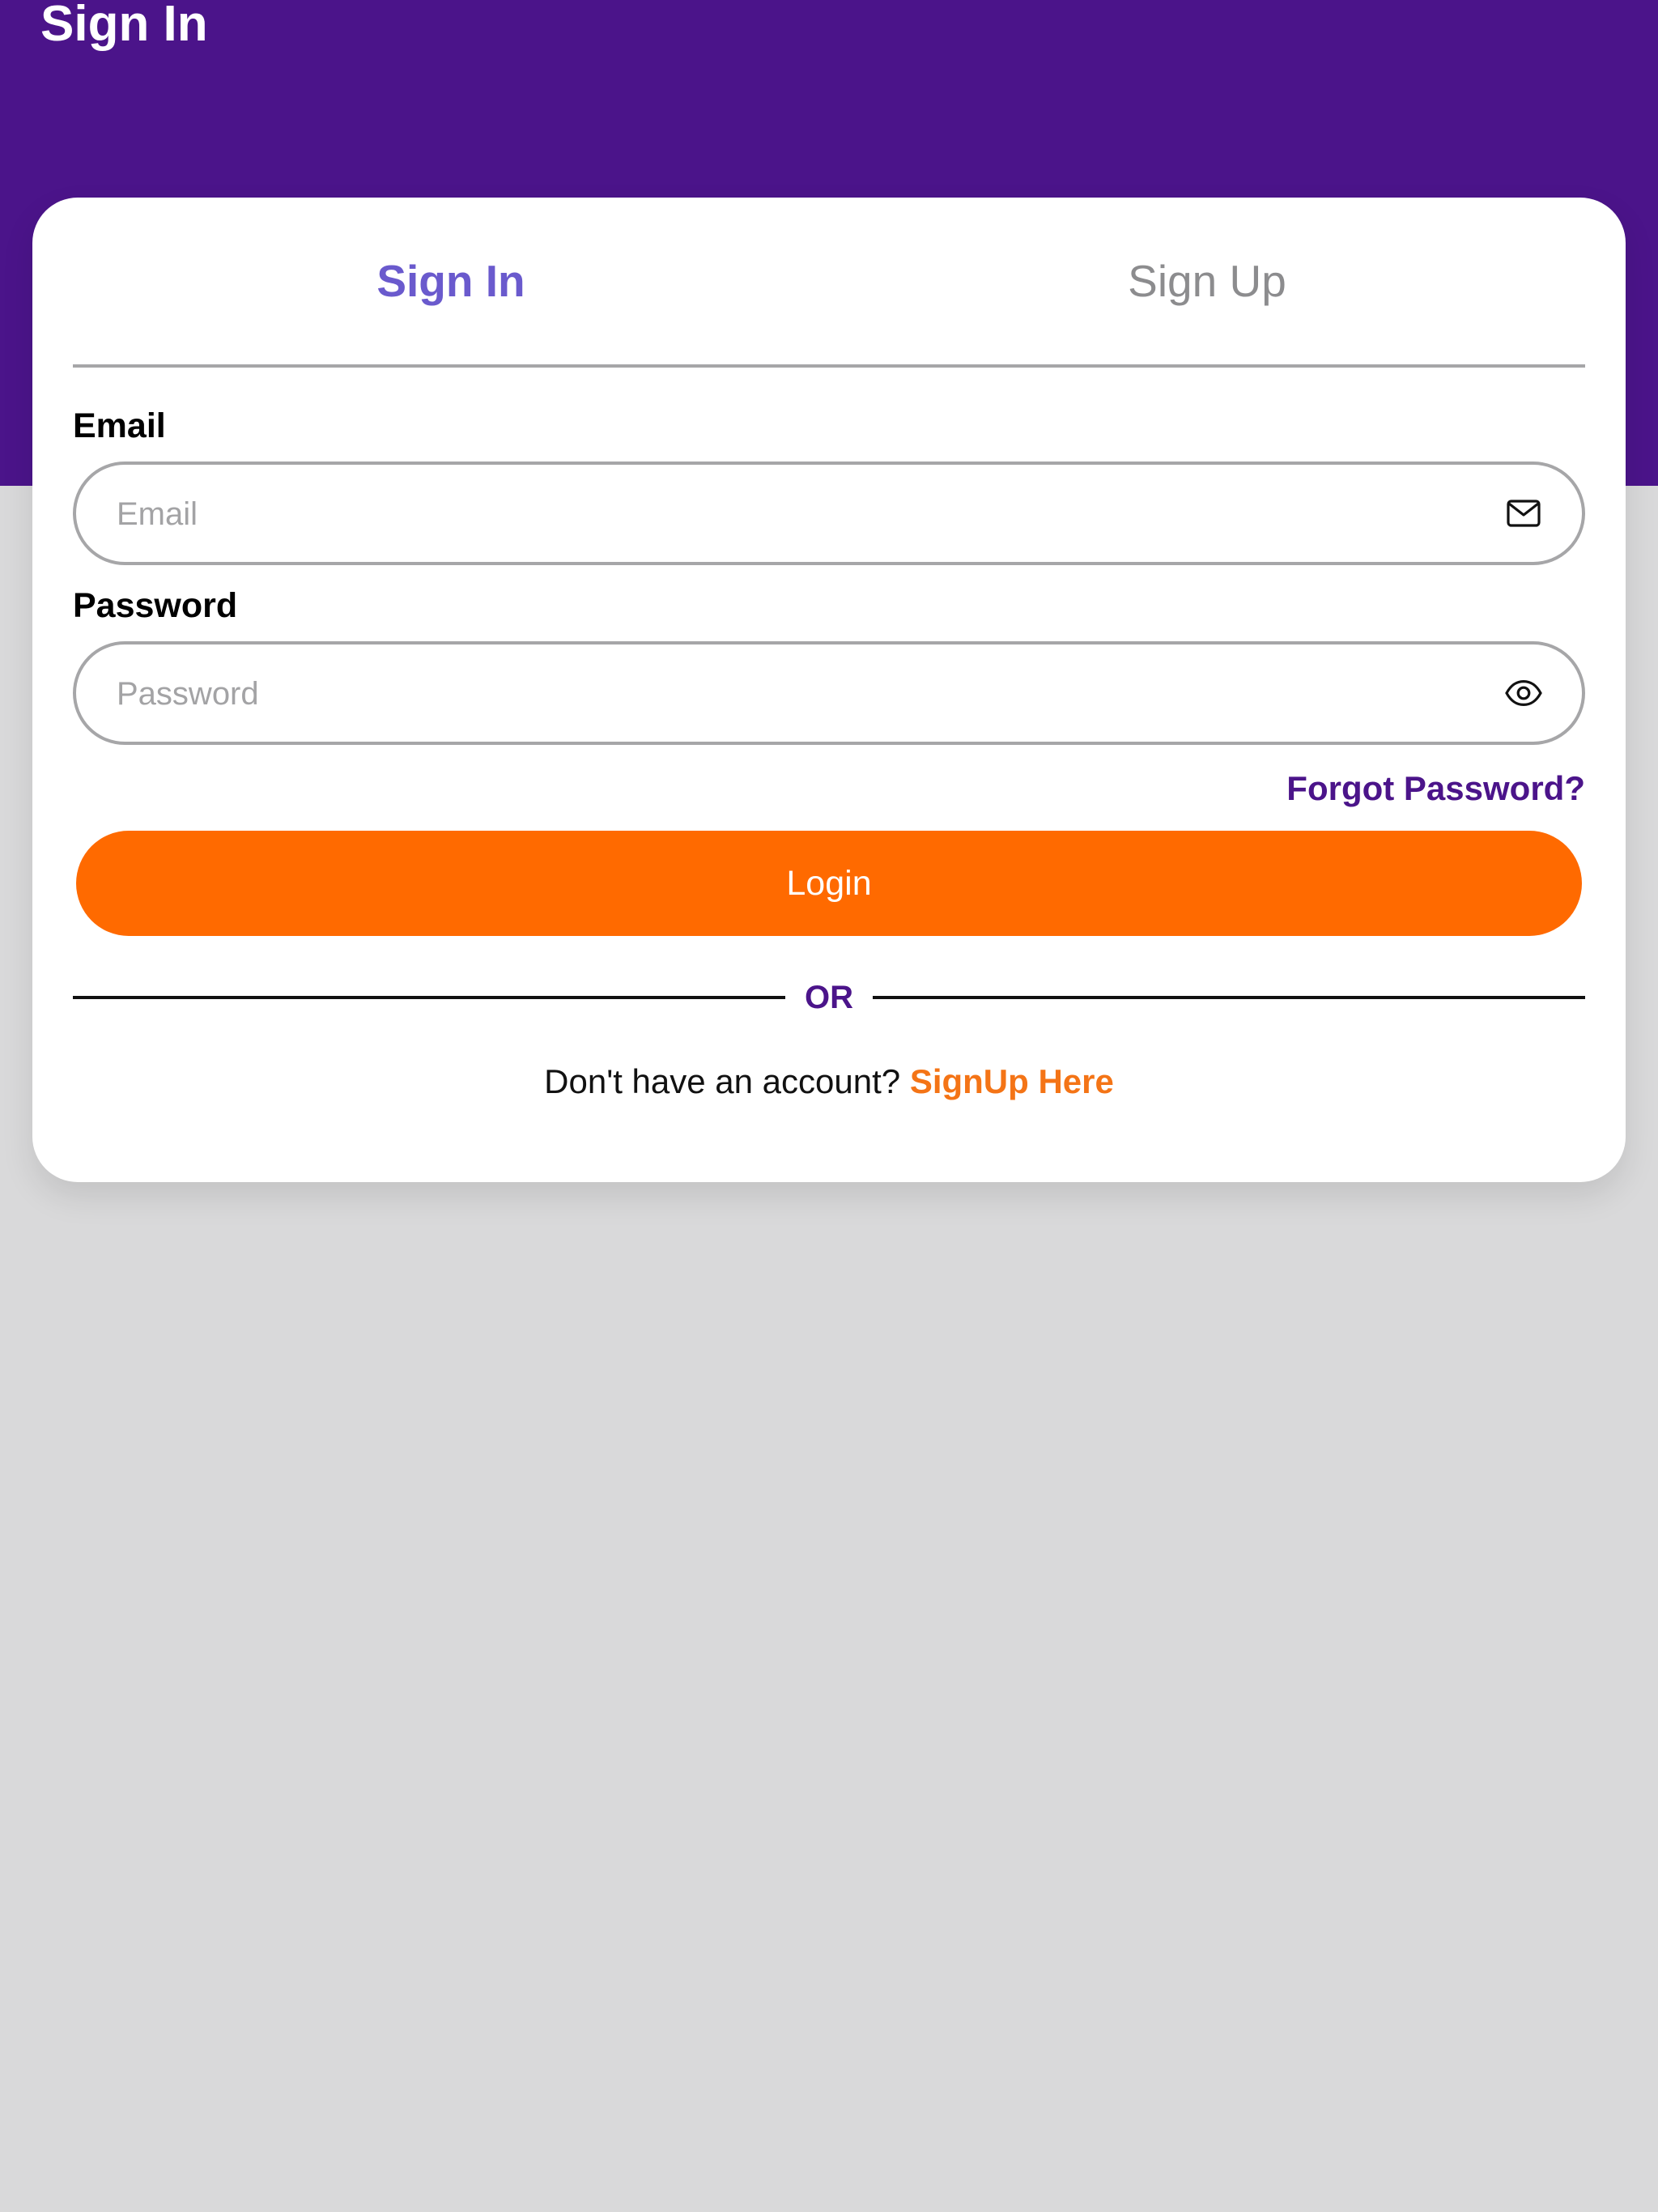  Describe the element at coordinates (727, 1081) in the screenshot. I see `signup-prompt: Don't have an account?` at that location.